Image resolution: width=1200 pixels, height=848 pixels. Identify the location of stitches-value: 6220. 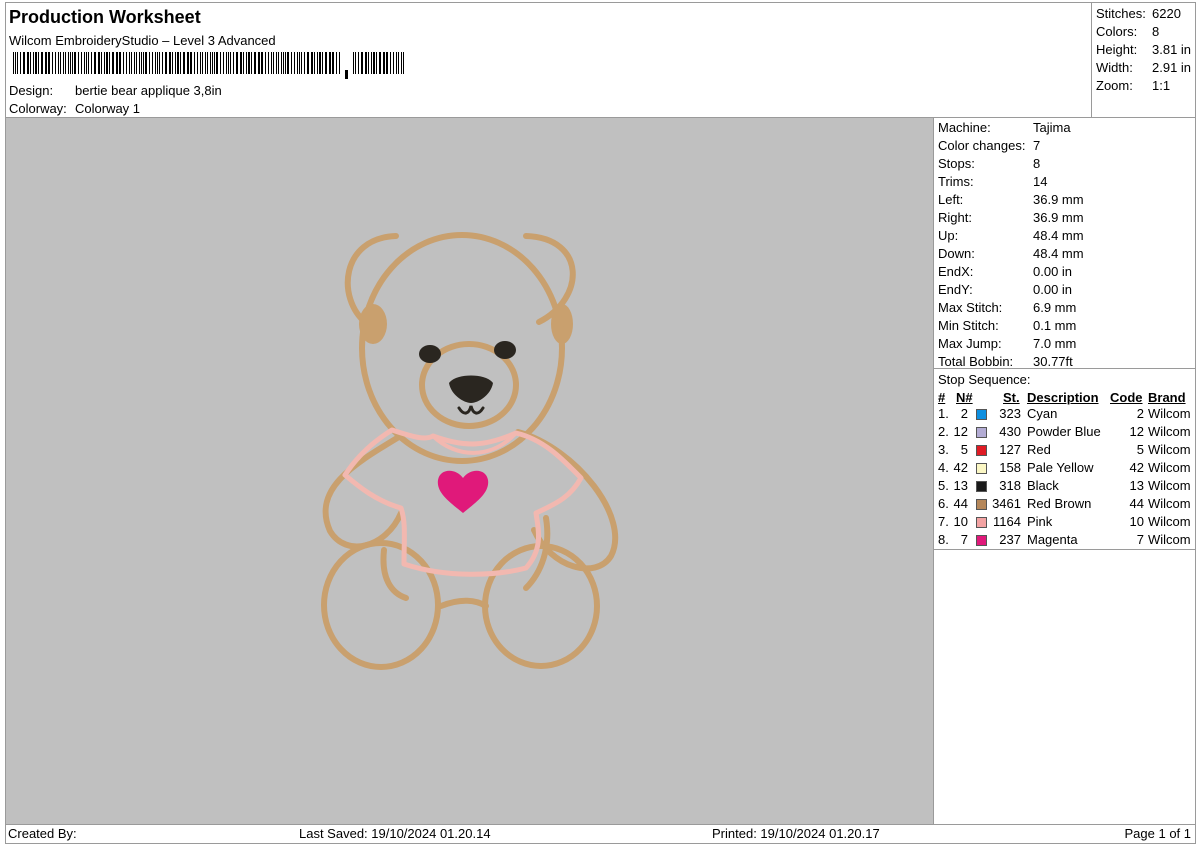
(1166, 13).